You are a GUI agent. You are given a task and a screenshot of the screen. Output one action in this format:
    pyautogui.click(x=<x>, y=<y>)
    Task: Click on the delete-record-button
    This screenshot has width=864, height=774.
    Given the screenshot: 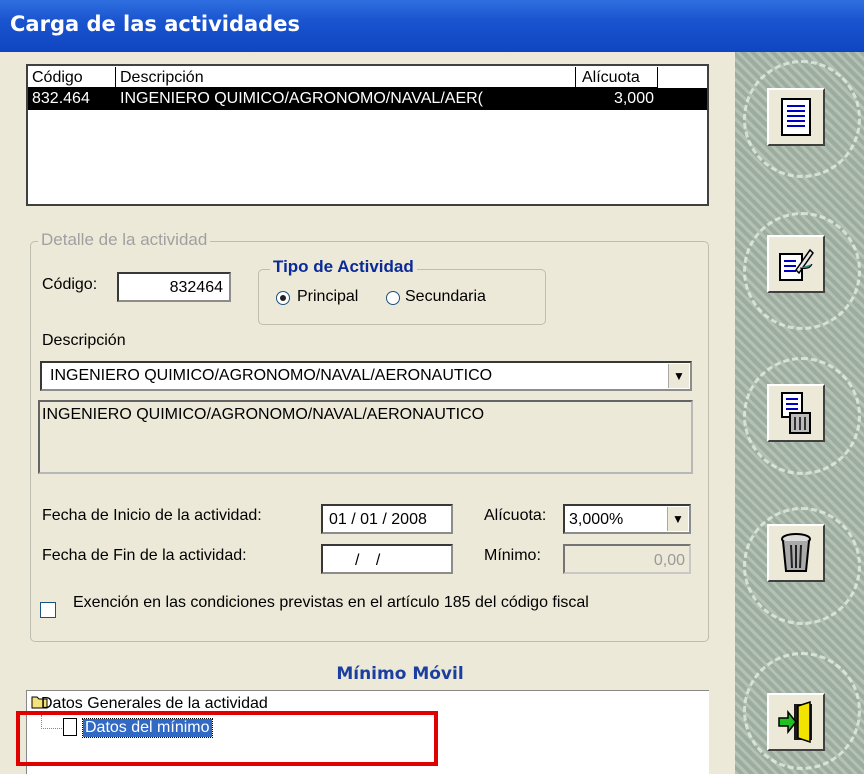 What is the action you would take?
    pyautogui.click(x=796, y=413)
    